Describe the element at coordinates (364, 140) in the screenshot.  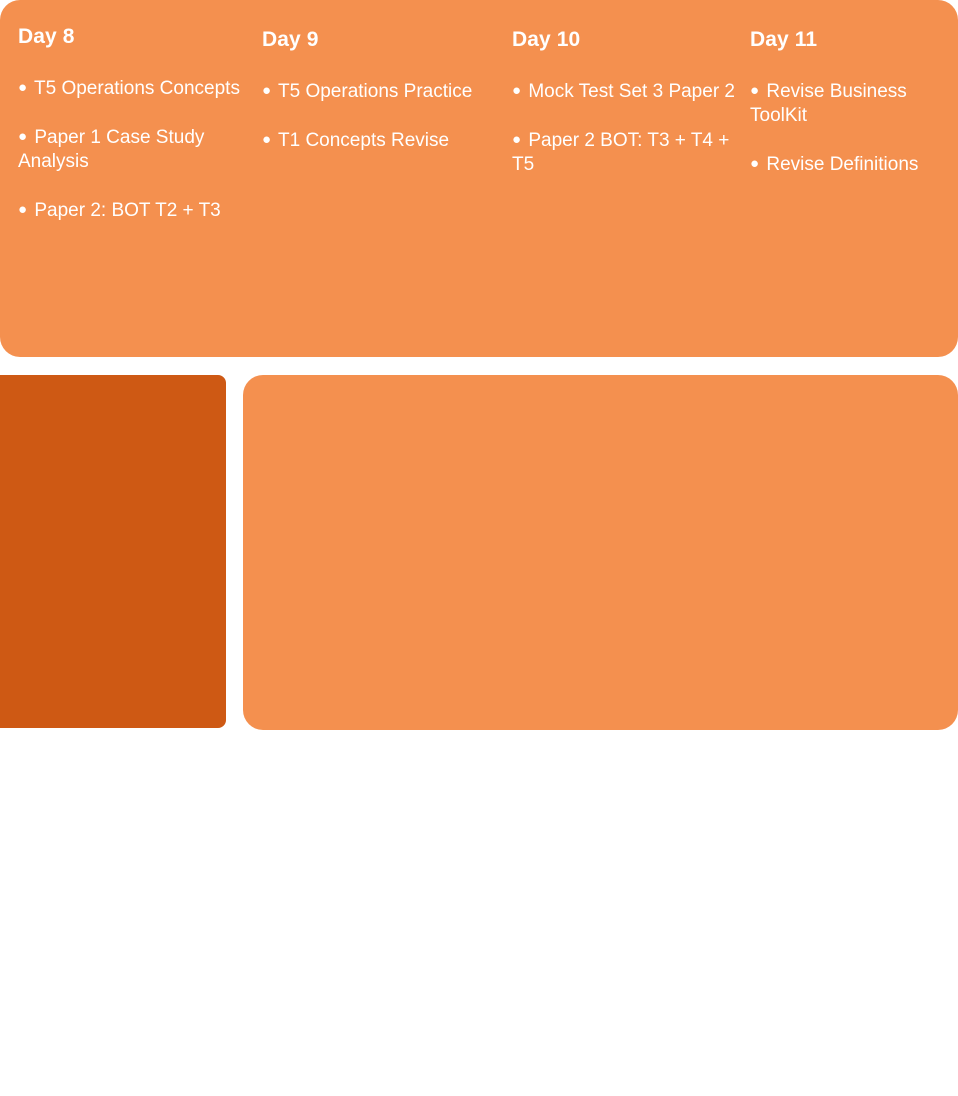
I see `task-text: T1 Concepts Revise` at that location.